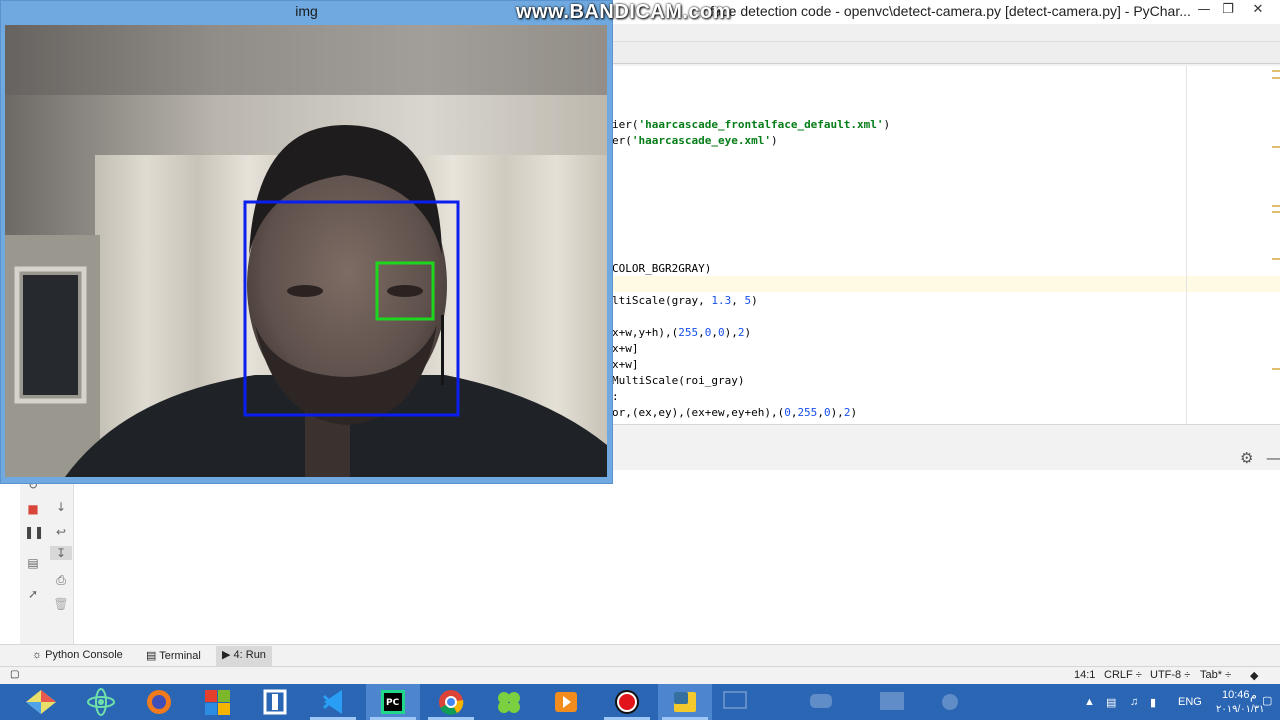 The width and height of the screenshot is (1280, 720). I want to click on bandicam-record-icon, so click(627, 702).